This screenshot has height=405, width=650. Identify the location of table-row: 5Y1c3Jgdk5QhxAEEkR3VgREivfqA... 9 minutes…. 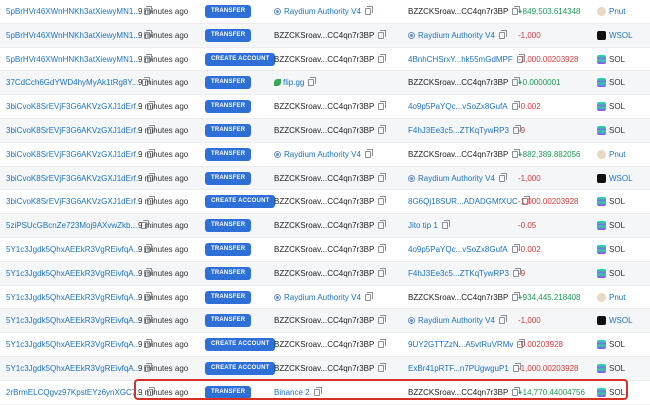
(325, 250).